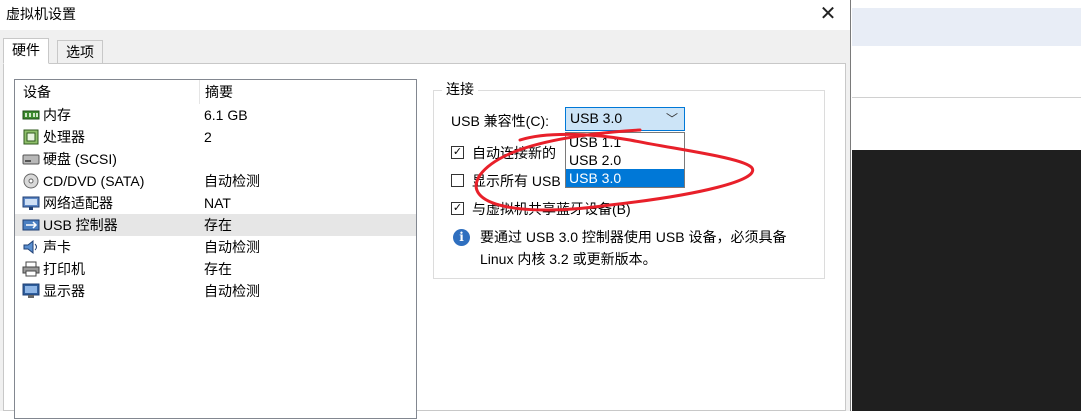 Image resolution: width=1081 pixels, height=419 pixels. Describe the element at coordinates (31, 137) in the screenshot. I see `processor-icon` at that location.